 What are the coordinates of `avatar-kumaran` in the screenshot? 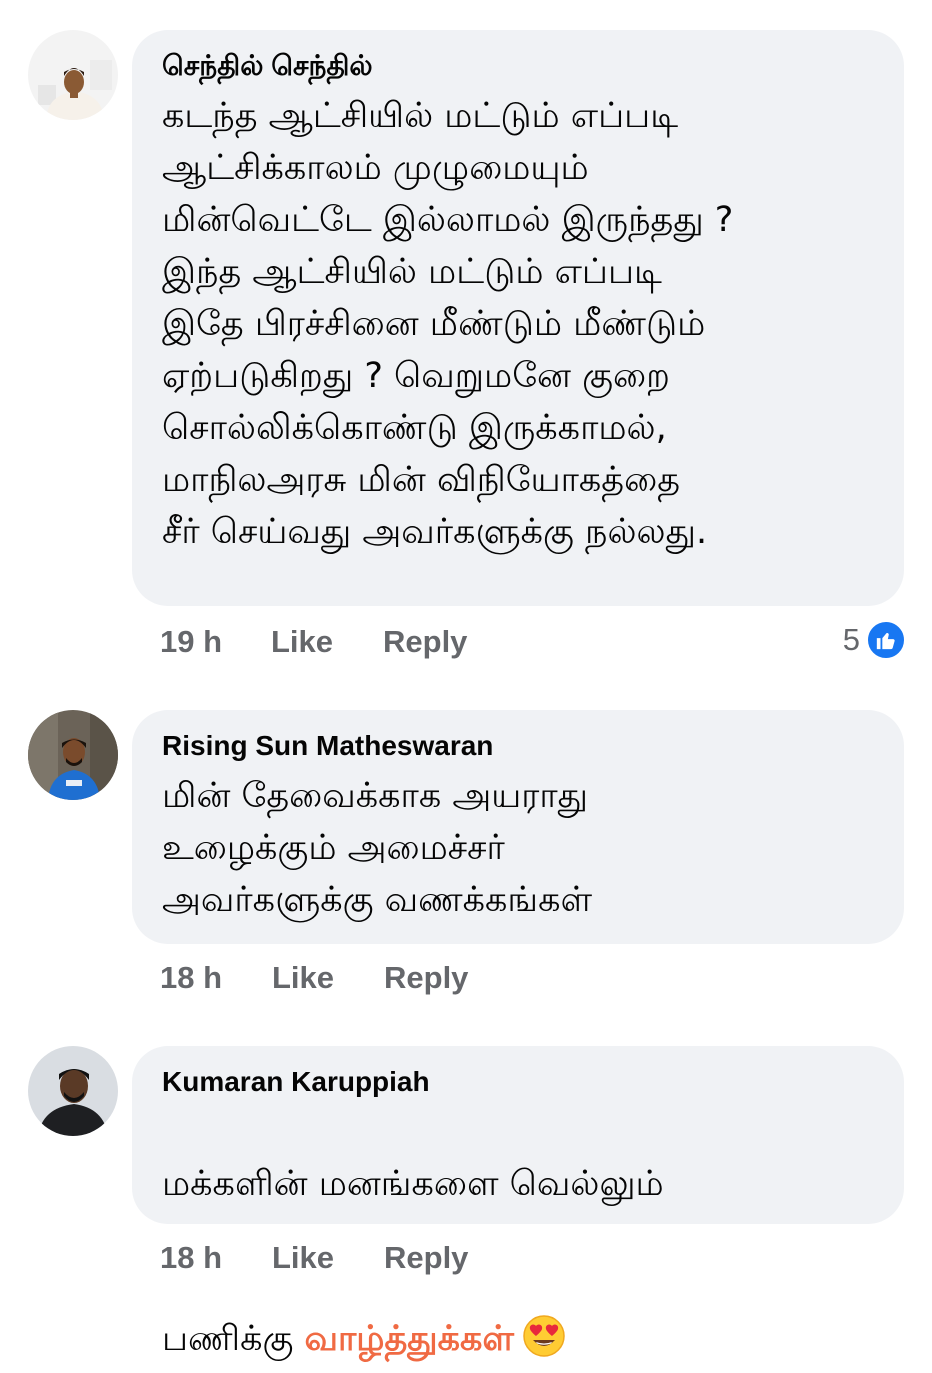 It's located at (73, 1091).